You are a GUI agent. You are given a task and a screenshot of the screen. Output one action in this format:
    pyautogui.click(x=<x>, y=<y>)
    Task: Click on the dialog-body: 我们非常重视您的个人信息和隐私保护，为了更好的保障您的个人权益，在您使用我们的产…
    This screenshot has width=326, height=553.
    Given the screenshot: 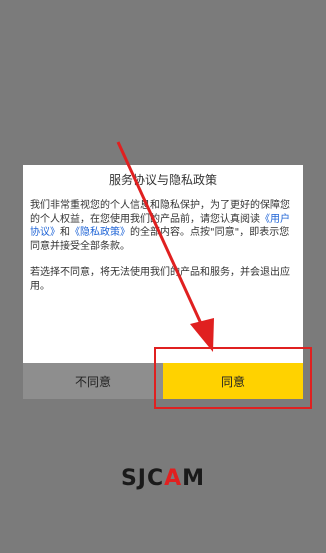 What is the action you would take?
    pyautogui.click(x=163, y=246)
    